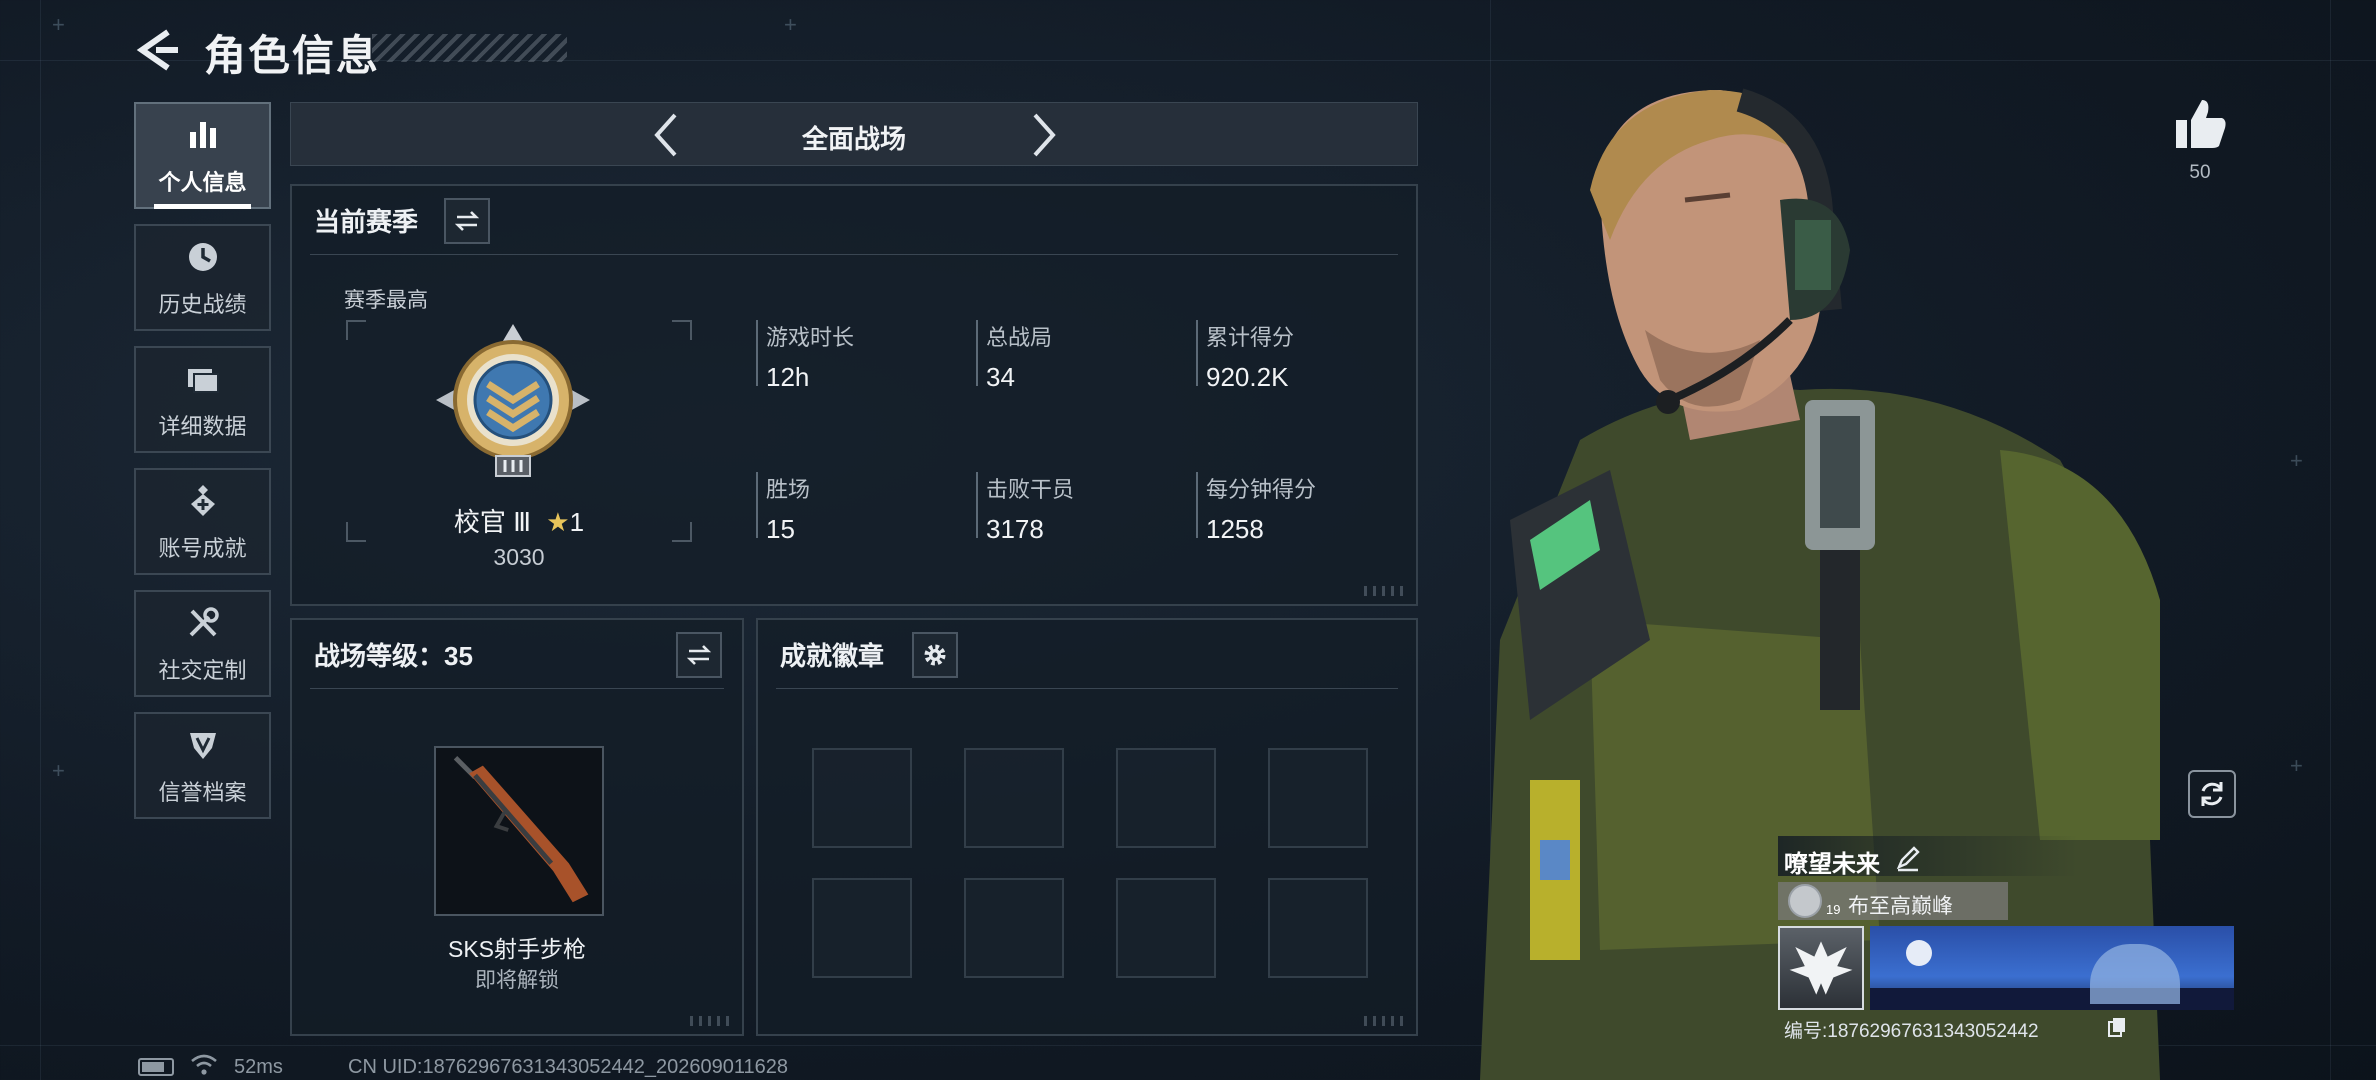 The height and width of the screenshot is (1080, 2376). I want to click on nav-item-reputation: 信誉档案, so click(202, 765).